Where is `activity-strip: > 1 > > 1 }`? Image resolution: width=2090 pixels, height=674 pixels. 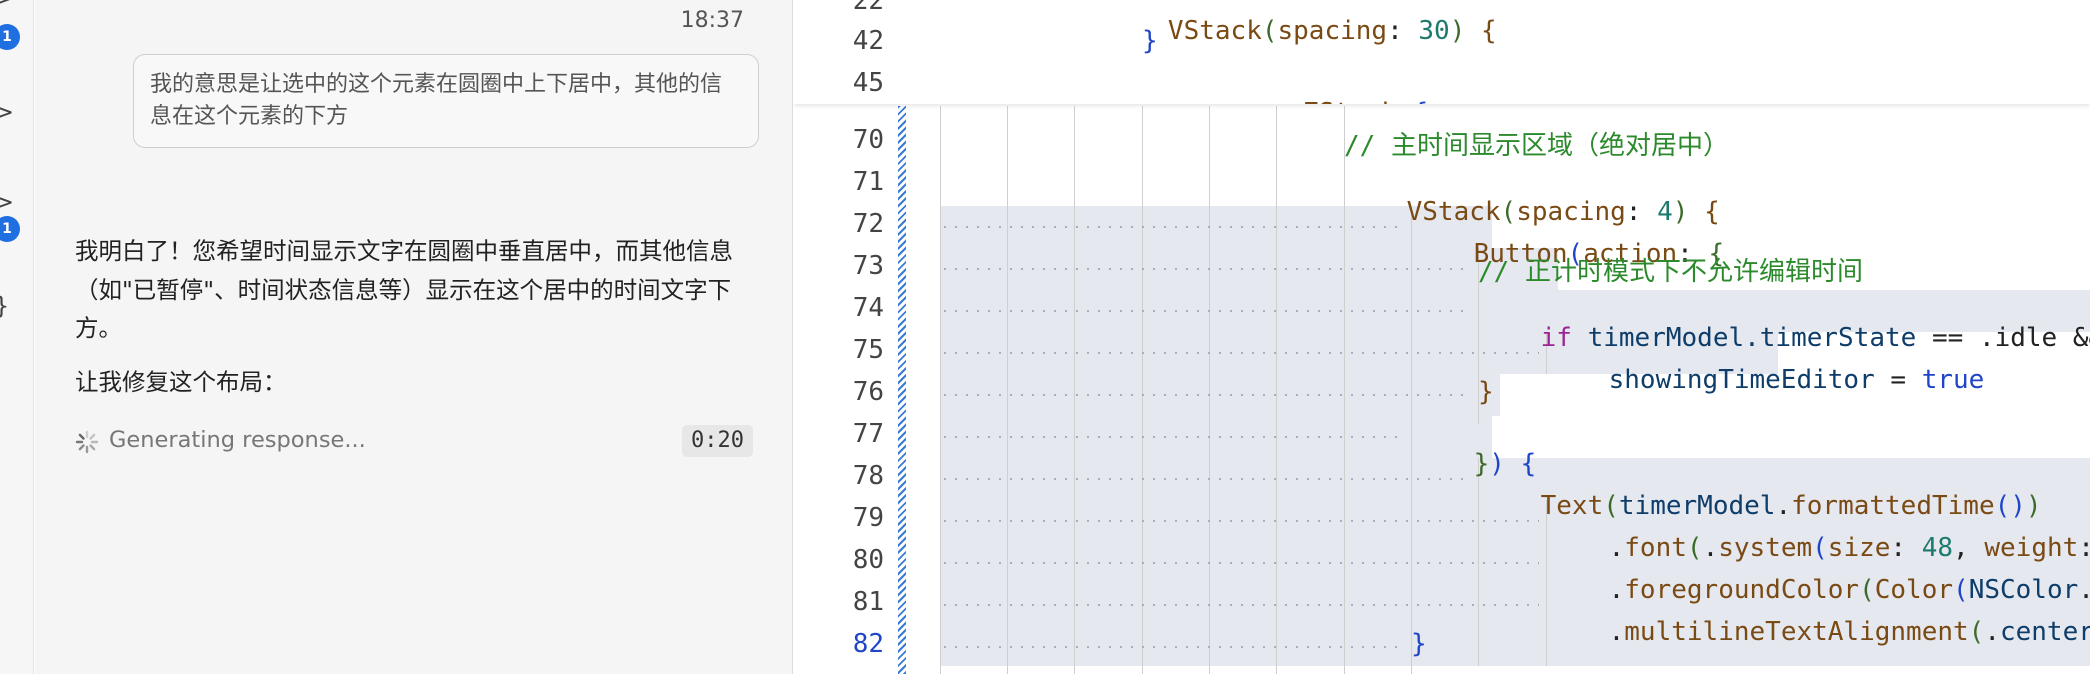 activity-strip: > 1 > > 1 } is located at coordinates (17, 337).